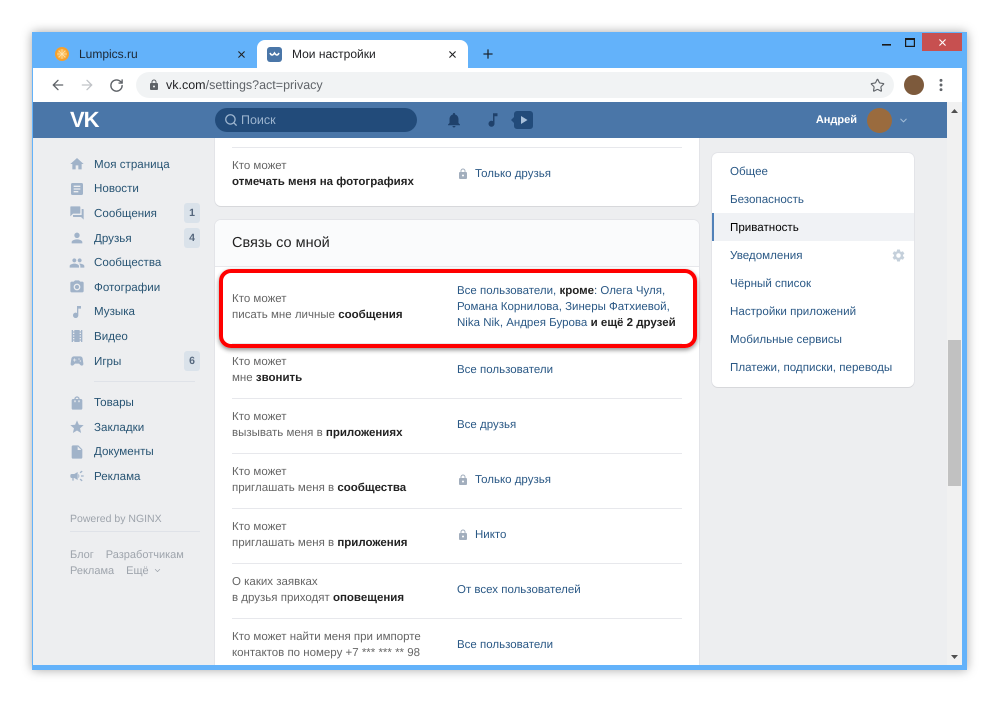  Describe the element at coordinates (77, 238) in the screenshot. I see `person-icon` at that location.